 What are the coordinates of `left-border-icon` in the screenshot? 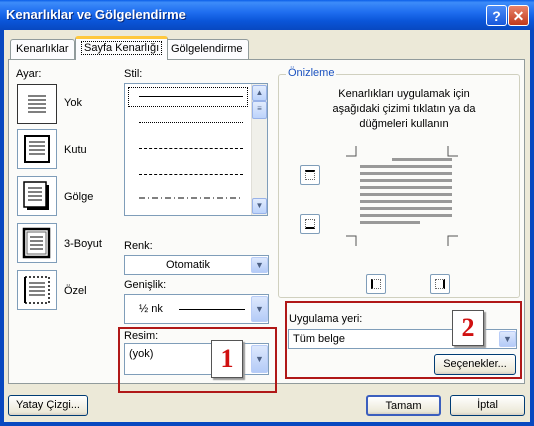 It's located at (376, 284).